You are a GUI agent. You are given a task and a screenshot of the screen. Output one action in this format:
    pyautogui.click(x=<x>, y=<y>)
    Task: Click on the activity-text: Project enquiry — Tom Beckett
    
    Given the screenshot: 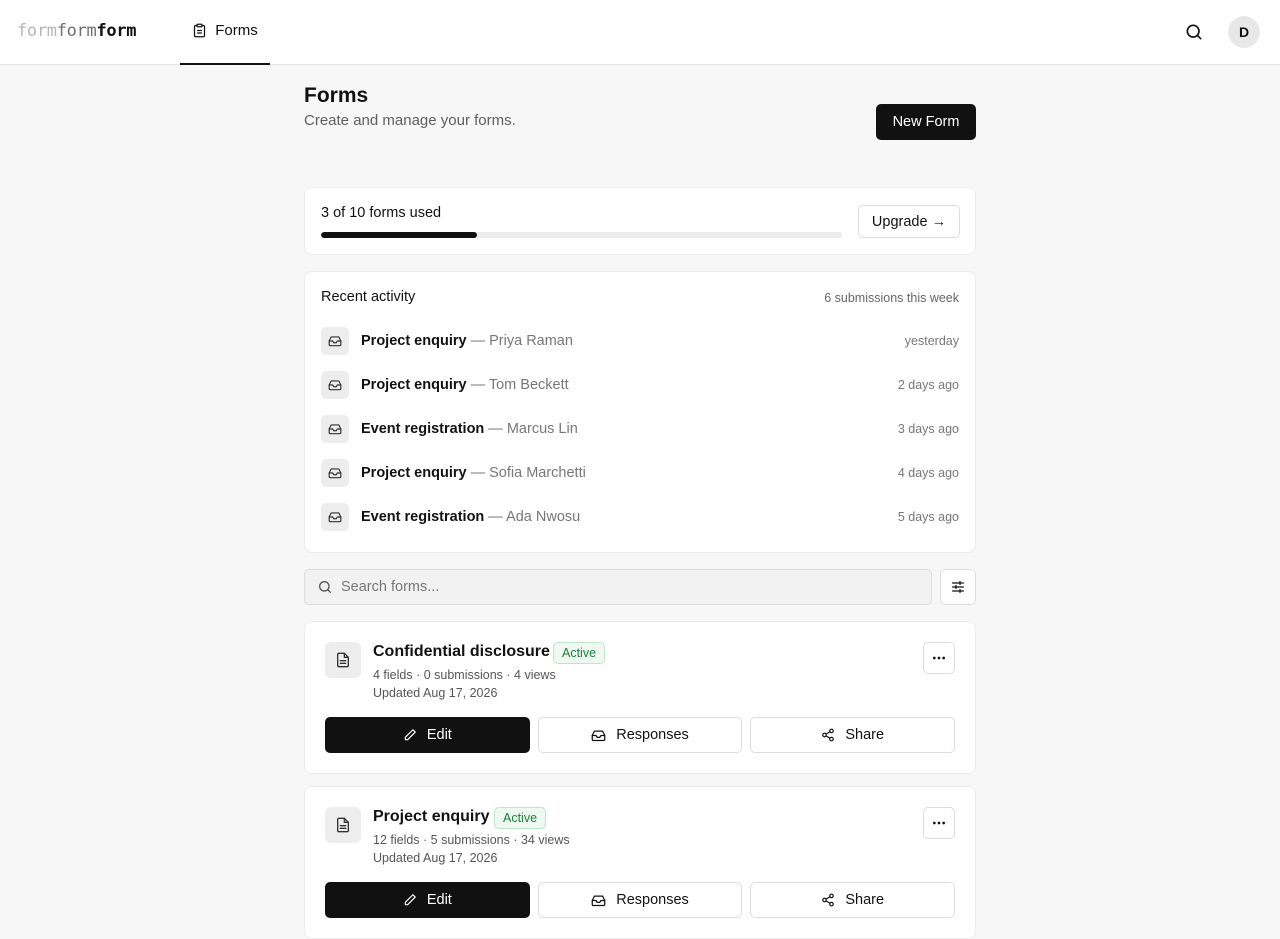 What is the action you would take?
    pyautogui.click(x=465, y=385)
    